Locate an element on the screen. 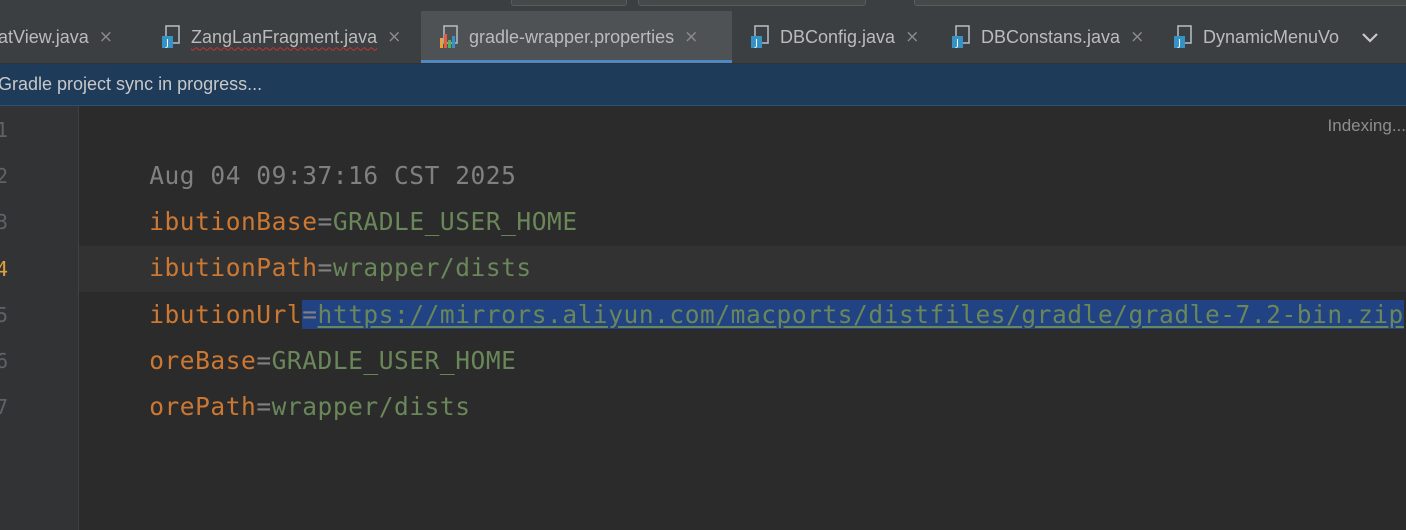  tab-label: ZangLanFragment.java is located at coordinates (284, 36).